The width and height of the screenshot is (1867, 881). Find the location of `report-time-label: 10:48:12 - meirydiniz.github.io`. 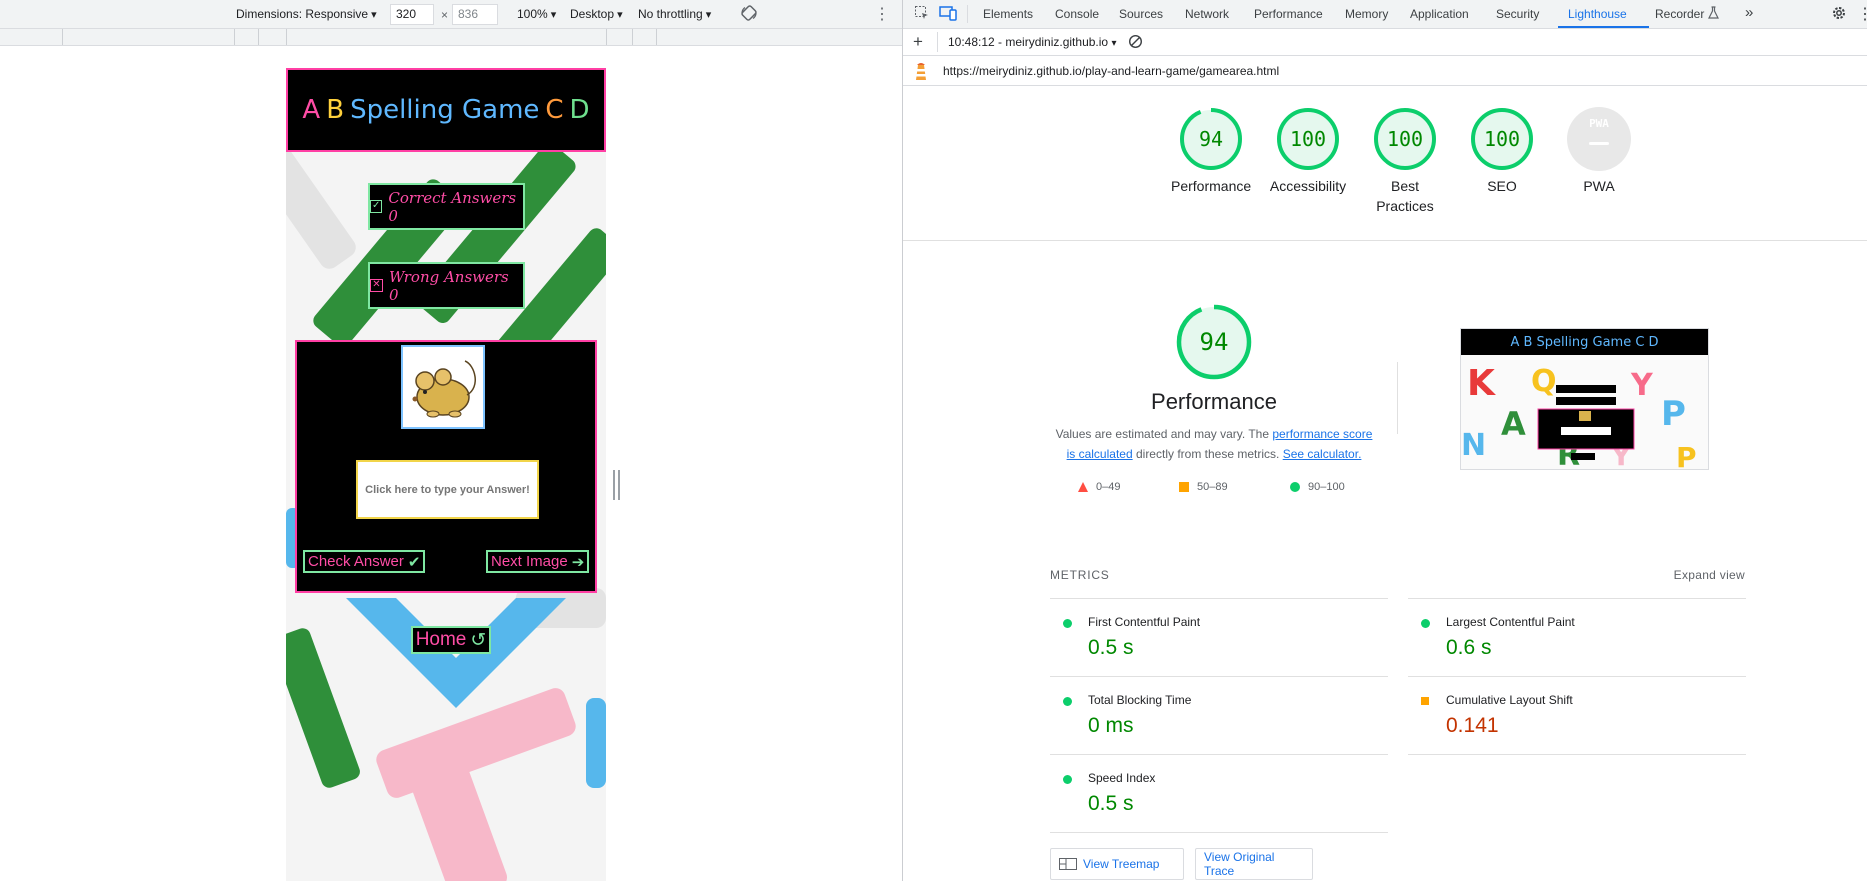

report-time-label: 10:48:12 - meirydiniz.github.io is located at coordinates (1028, 42).